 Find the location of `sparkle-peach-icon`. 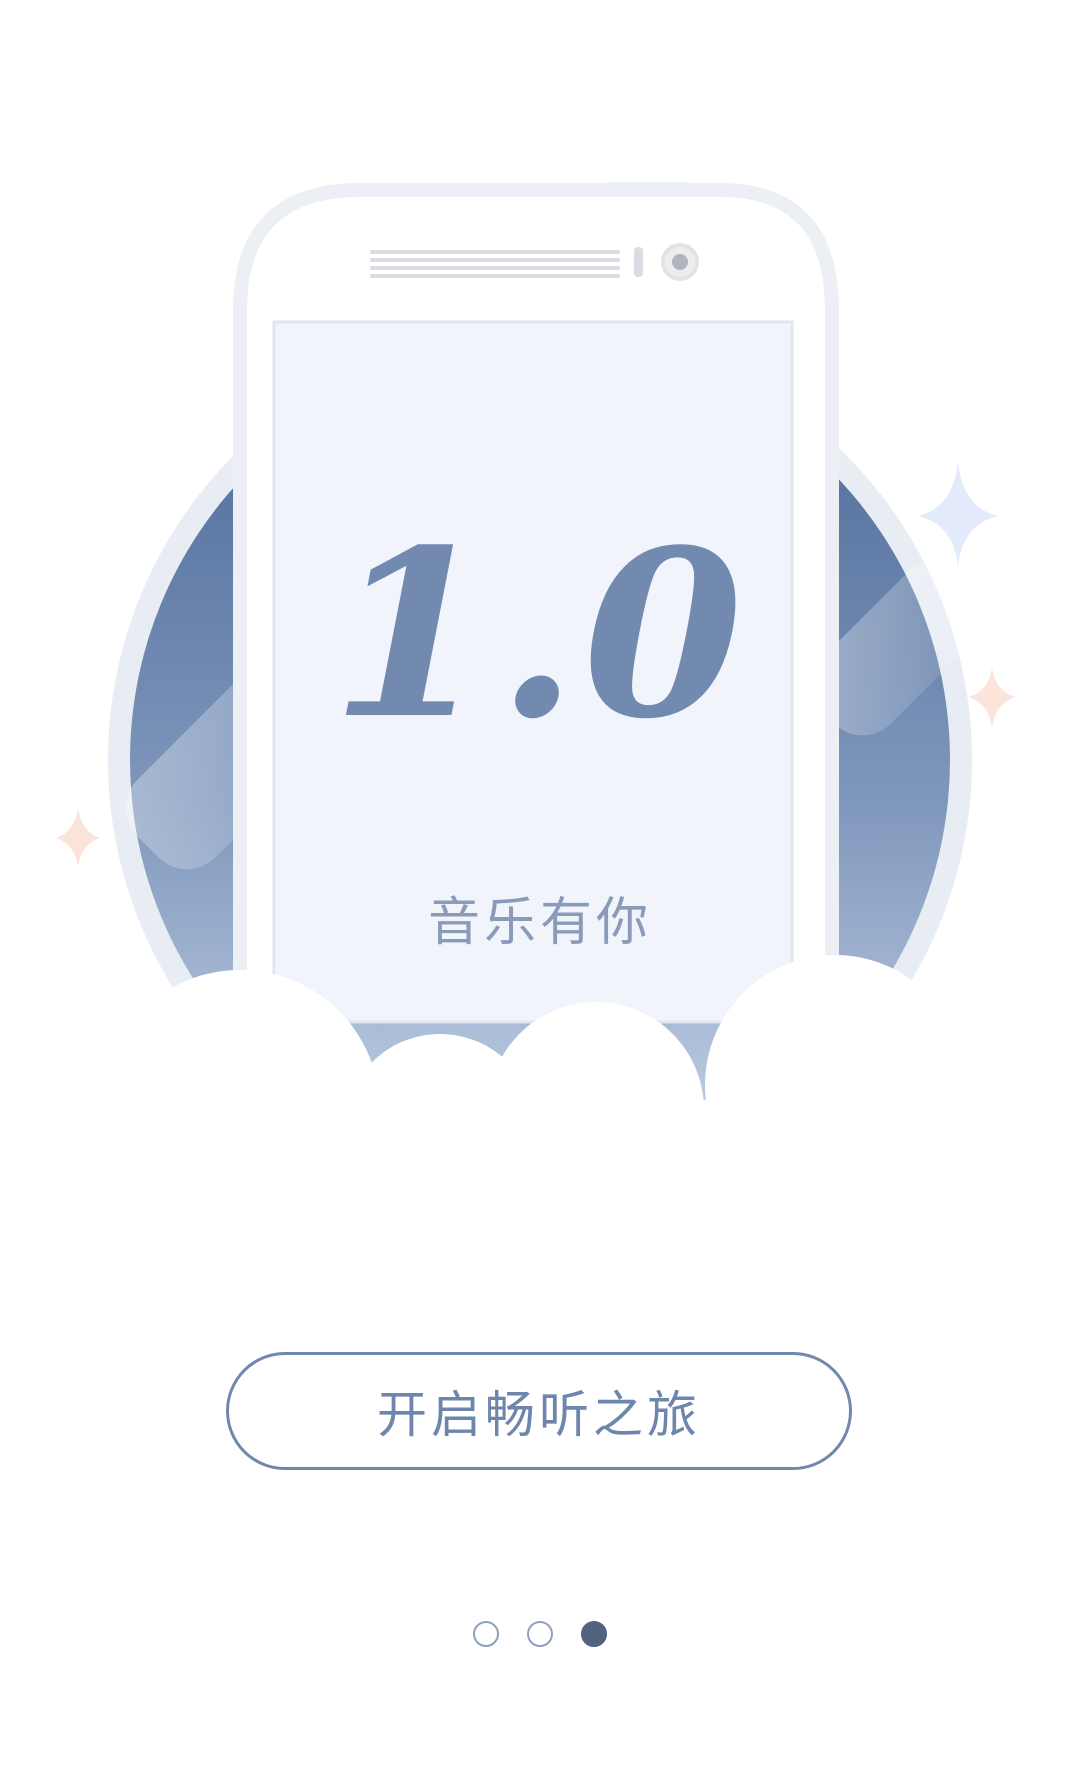

sparkle-peach-icon is located at coordinates (992, 698).